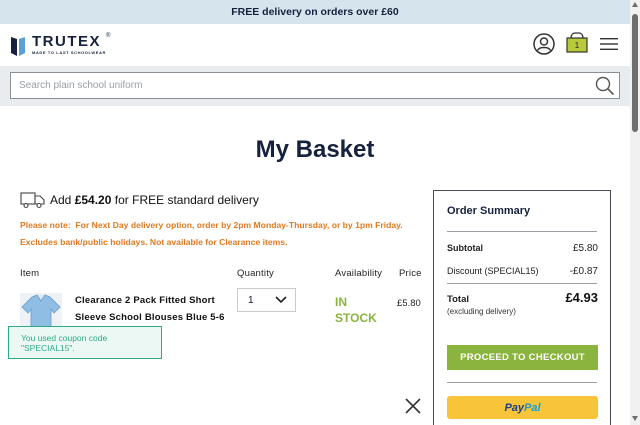  I want to click on search-bar, so click(315, 86).